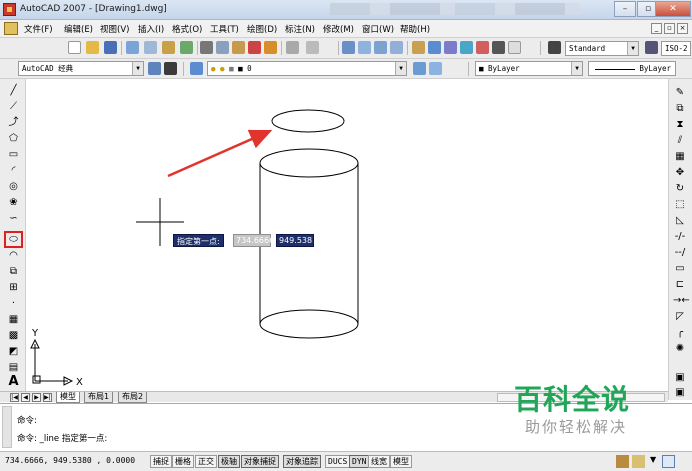  What do you see at coordinates (13, 90) in the screenshot?
I see `line-icon: ╱` at bounding box center [13, 90].